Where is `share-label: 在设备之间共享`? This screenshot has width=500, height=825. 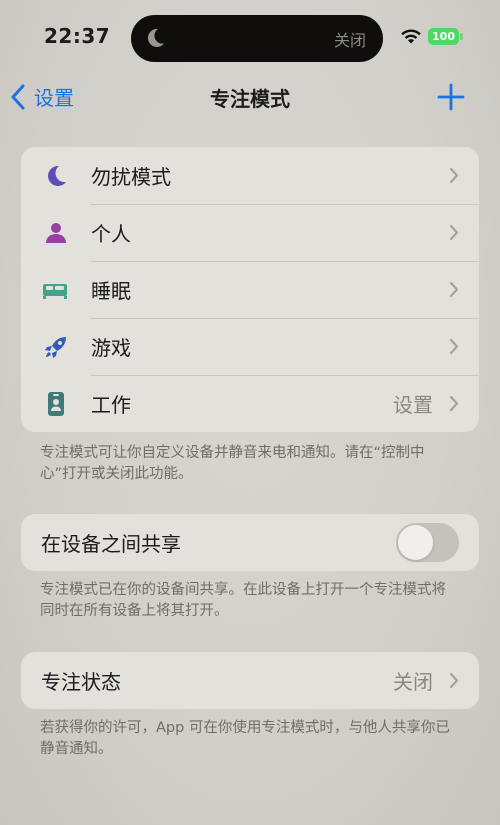
share-label: 在设备之间共享 is located at coordinates (111, 544).